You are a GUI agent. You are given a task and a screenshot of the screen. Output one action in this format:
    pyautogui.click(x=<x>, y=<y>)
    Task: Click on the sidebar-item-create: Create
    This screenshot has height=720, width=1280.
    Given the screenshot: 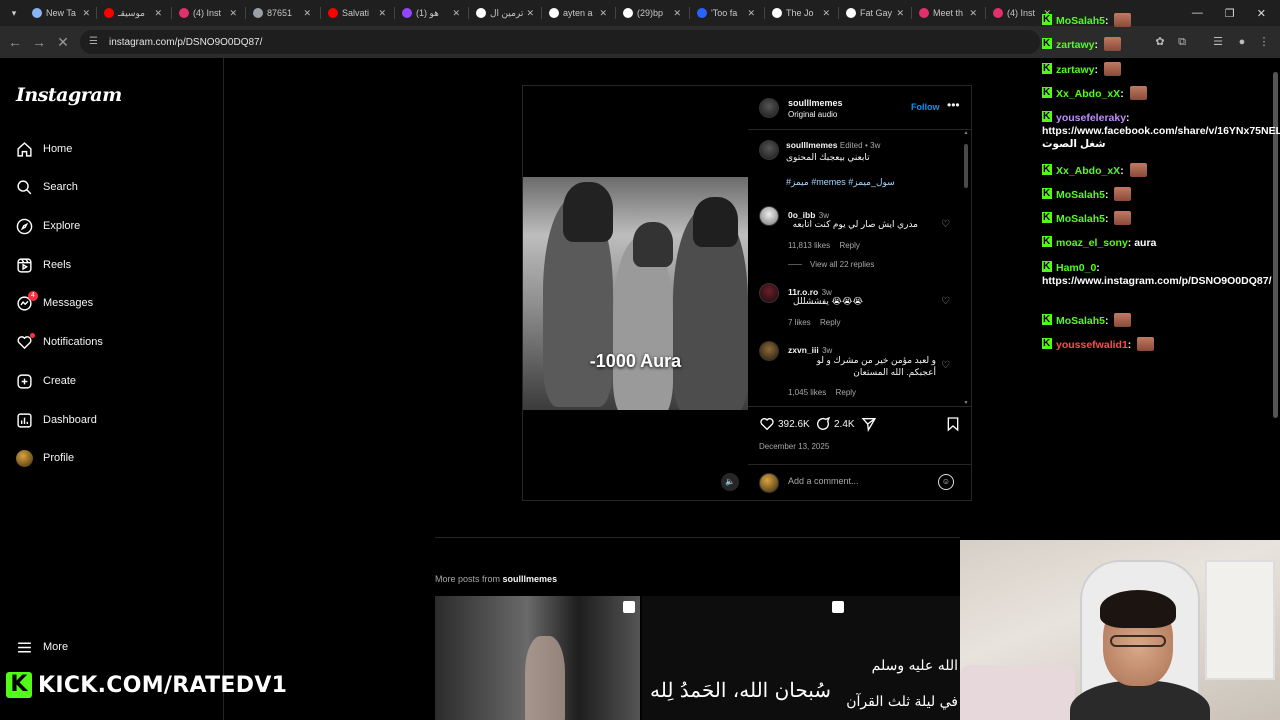 What is the action you would take?
    pyautogui.click(x=46, y=381)
    